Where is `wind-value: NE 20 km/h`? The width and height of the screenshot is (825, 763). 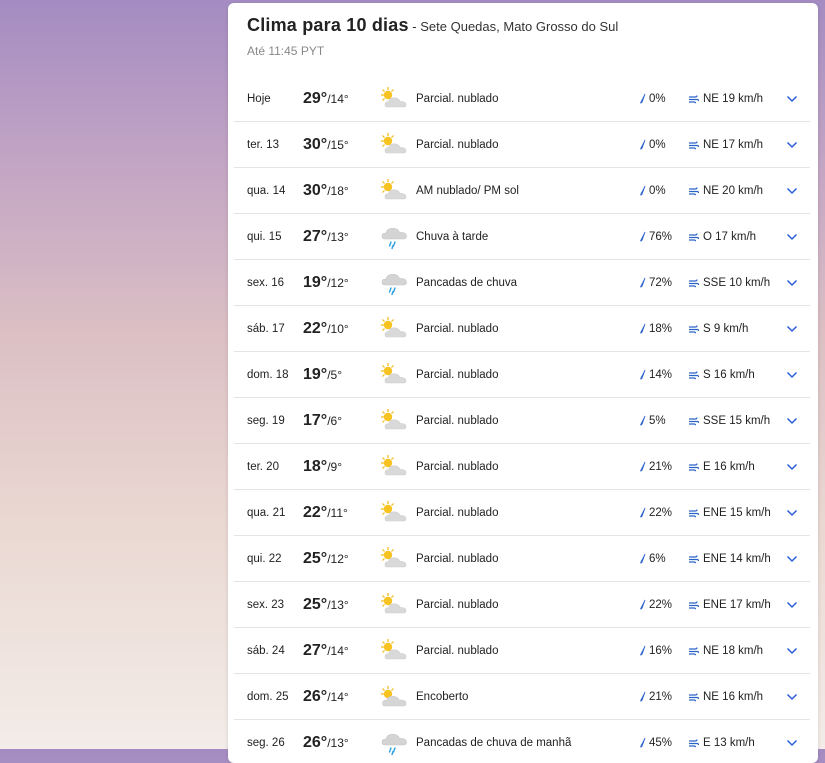 wind-value: NE 20 km/h is located at coordinates (733, 190).